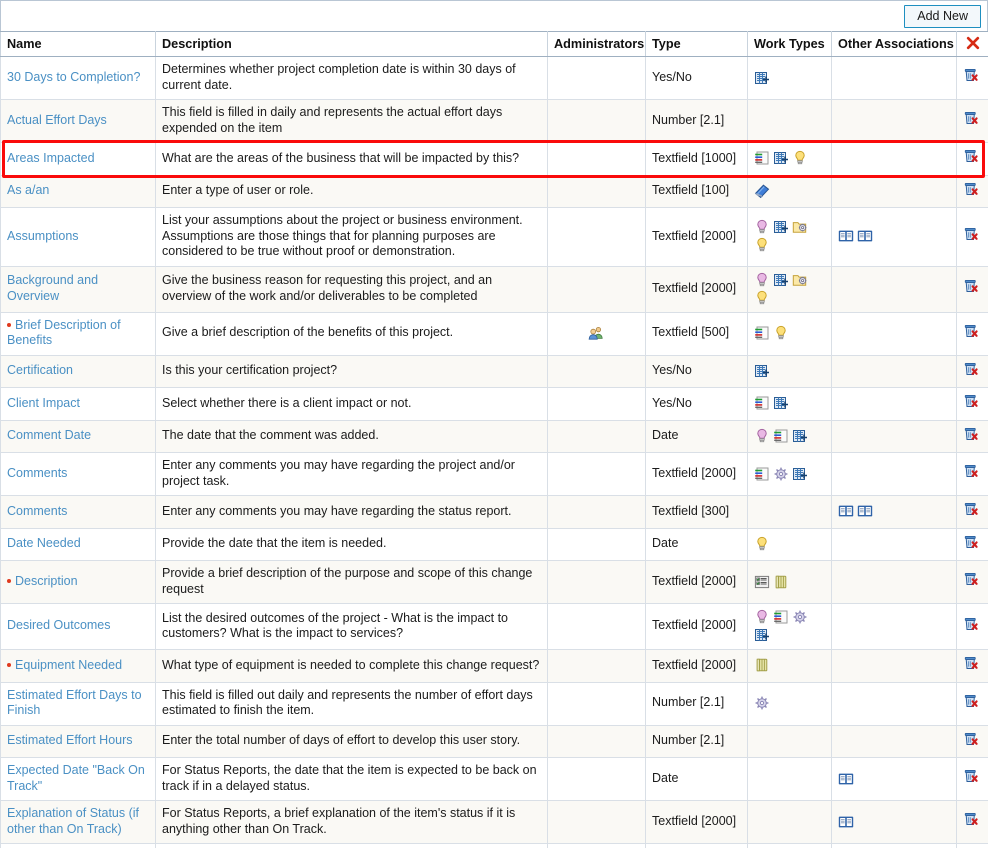 The image size is (988, 848). What do you see at coordinates (696, 626) in the screenshot?
I see `cell-type: Textfield [2000]` at bounding box center [696, 626].